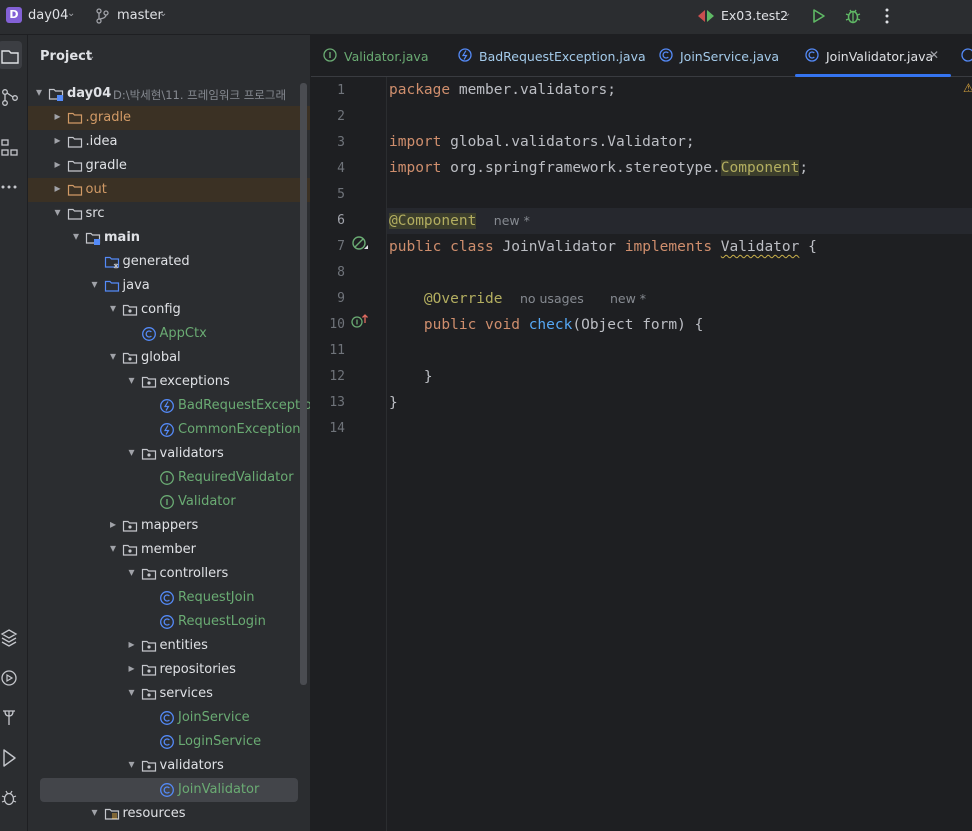  Describe the element at coordinates (169, 718) in the screenshot. I see `tree-item-joinservice: JoinService` at that location.